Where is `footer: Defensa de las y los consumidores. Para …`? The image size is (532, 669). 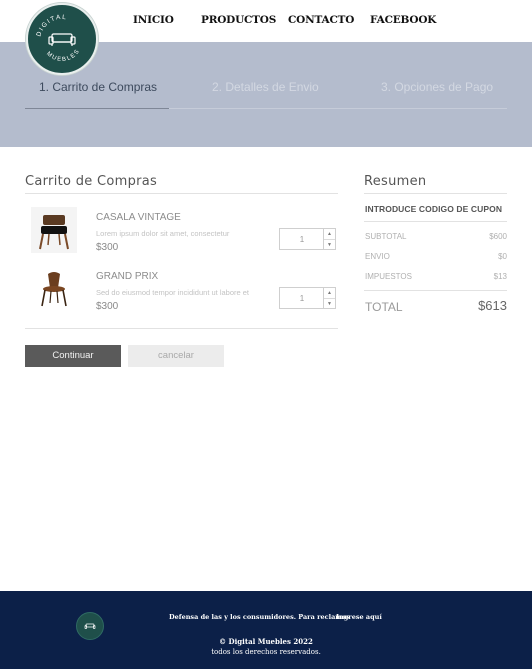
footer: Defensa de las y los consumidores. Para … is located at coordinates (266, 630).